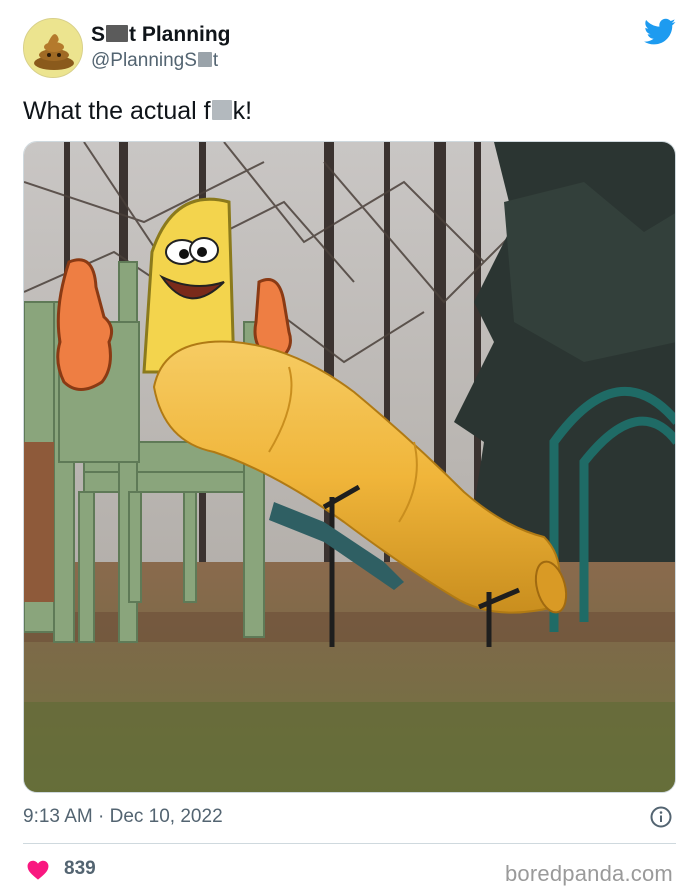 The height and width of the screenshot is (896, 700). Describe the element at coordinates (661, 817) in the screenshot. I see `info-icon` at that location.